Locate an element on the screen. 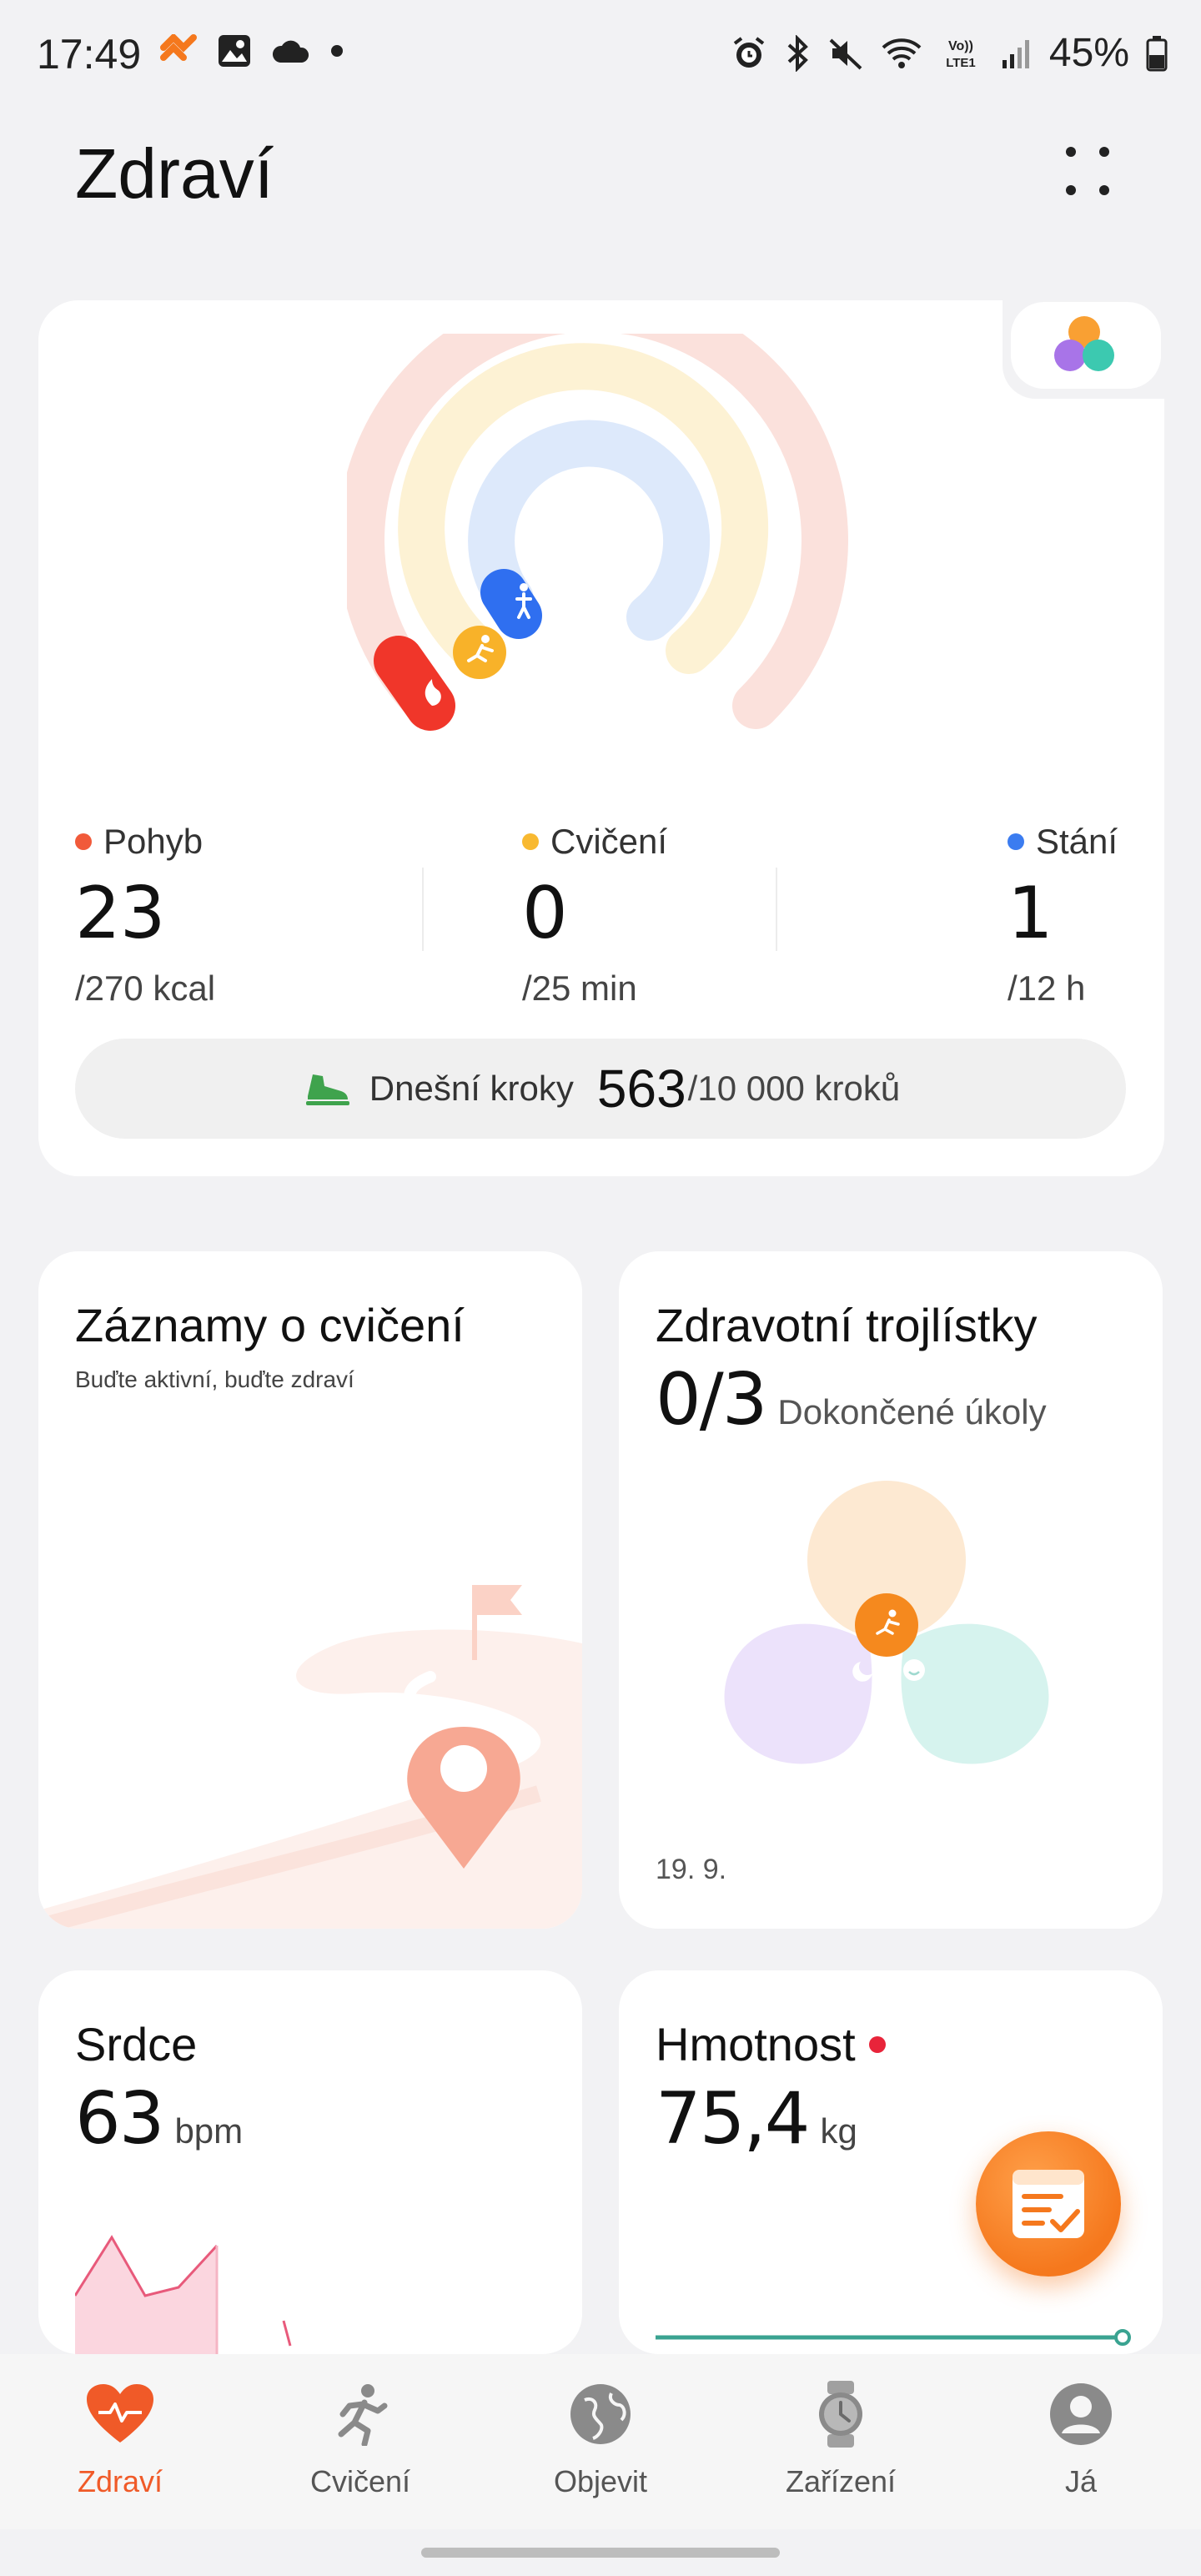  globe-icon is located at coordinates (601, 2414).